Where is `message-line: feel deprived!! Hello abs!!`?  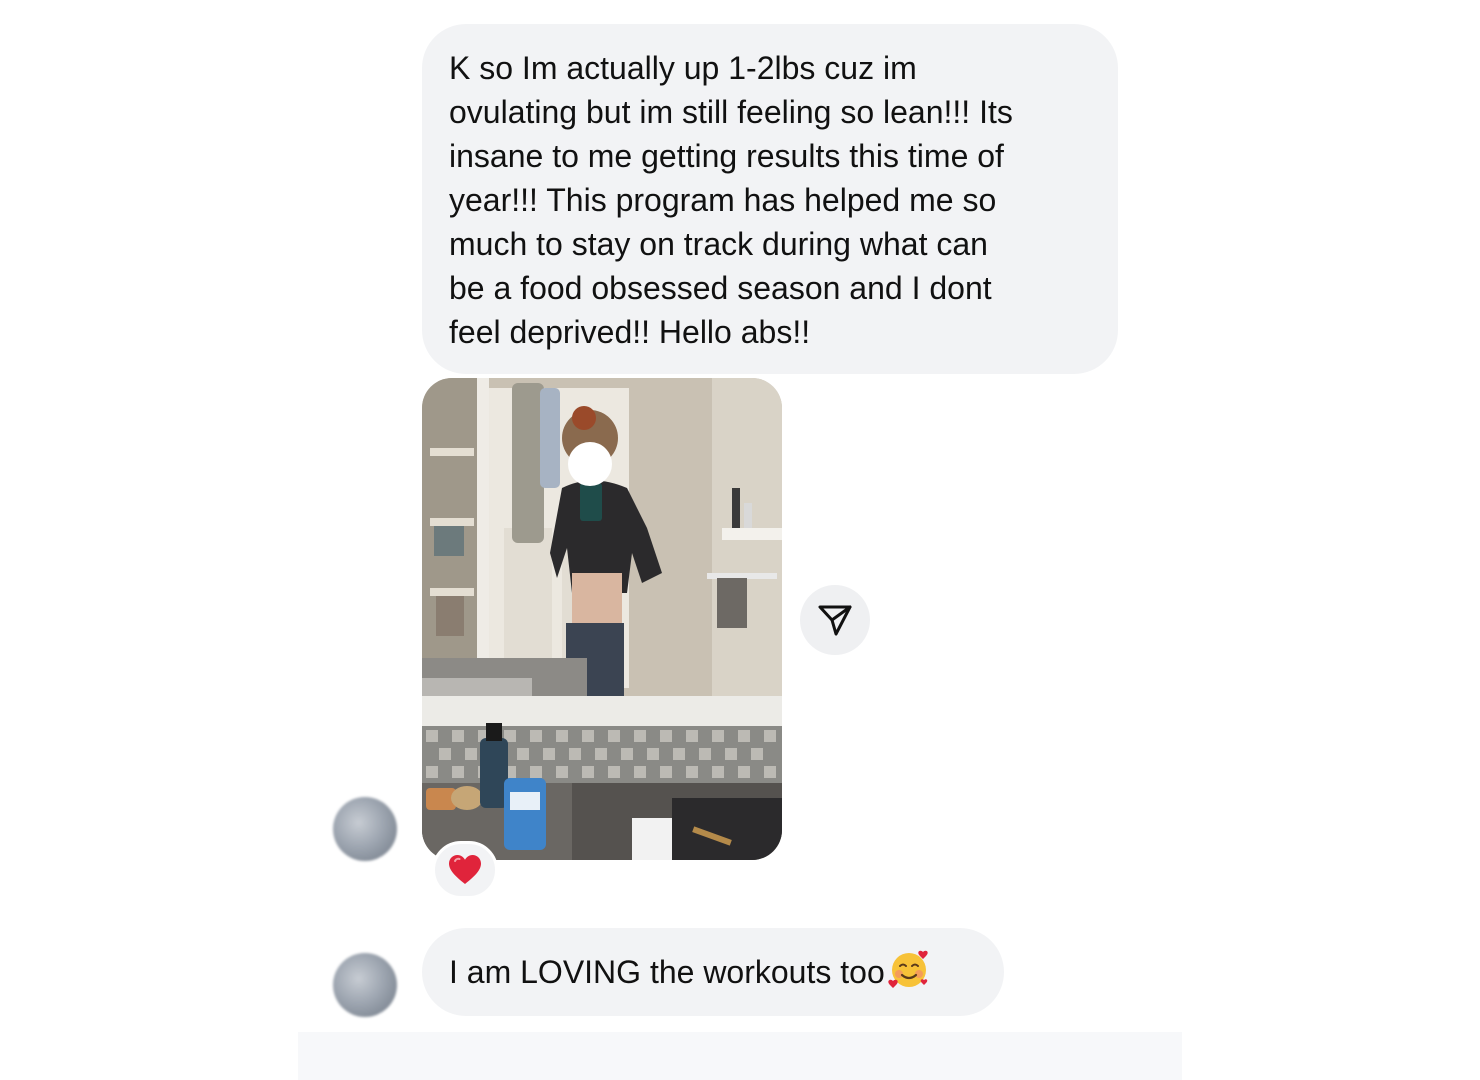
message-line: feel deprived!! Hello abs!! is located at coordinates (630, 332).